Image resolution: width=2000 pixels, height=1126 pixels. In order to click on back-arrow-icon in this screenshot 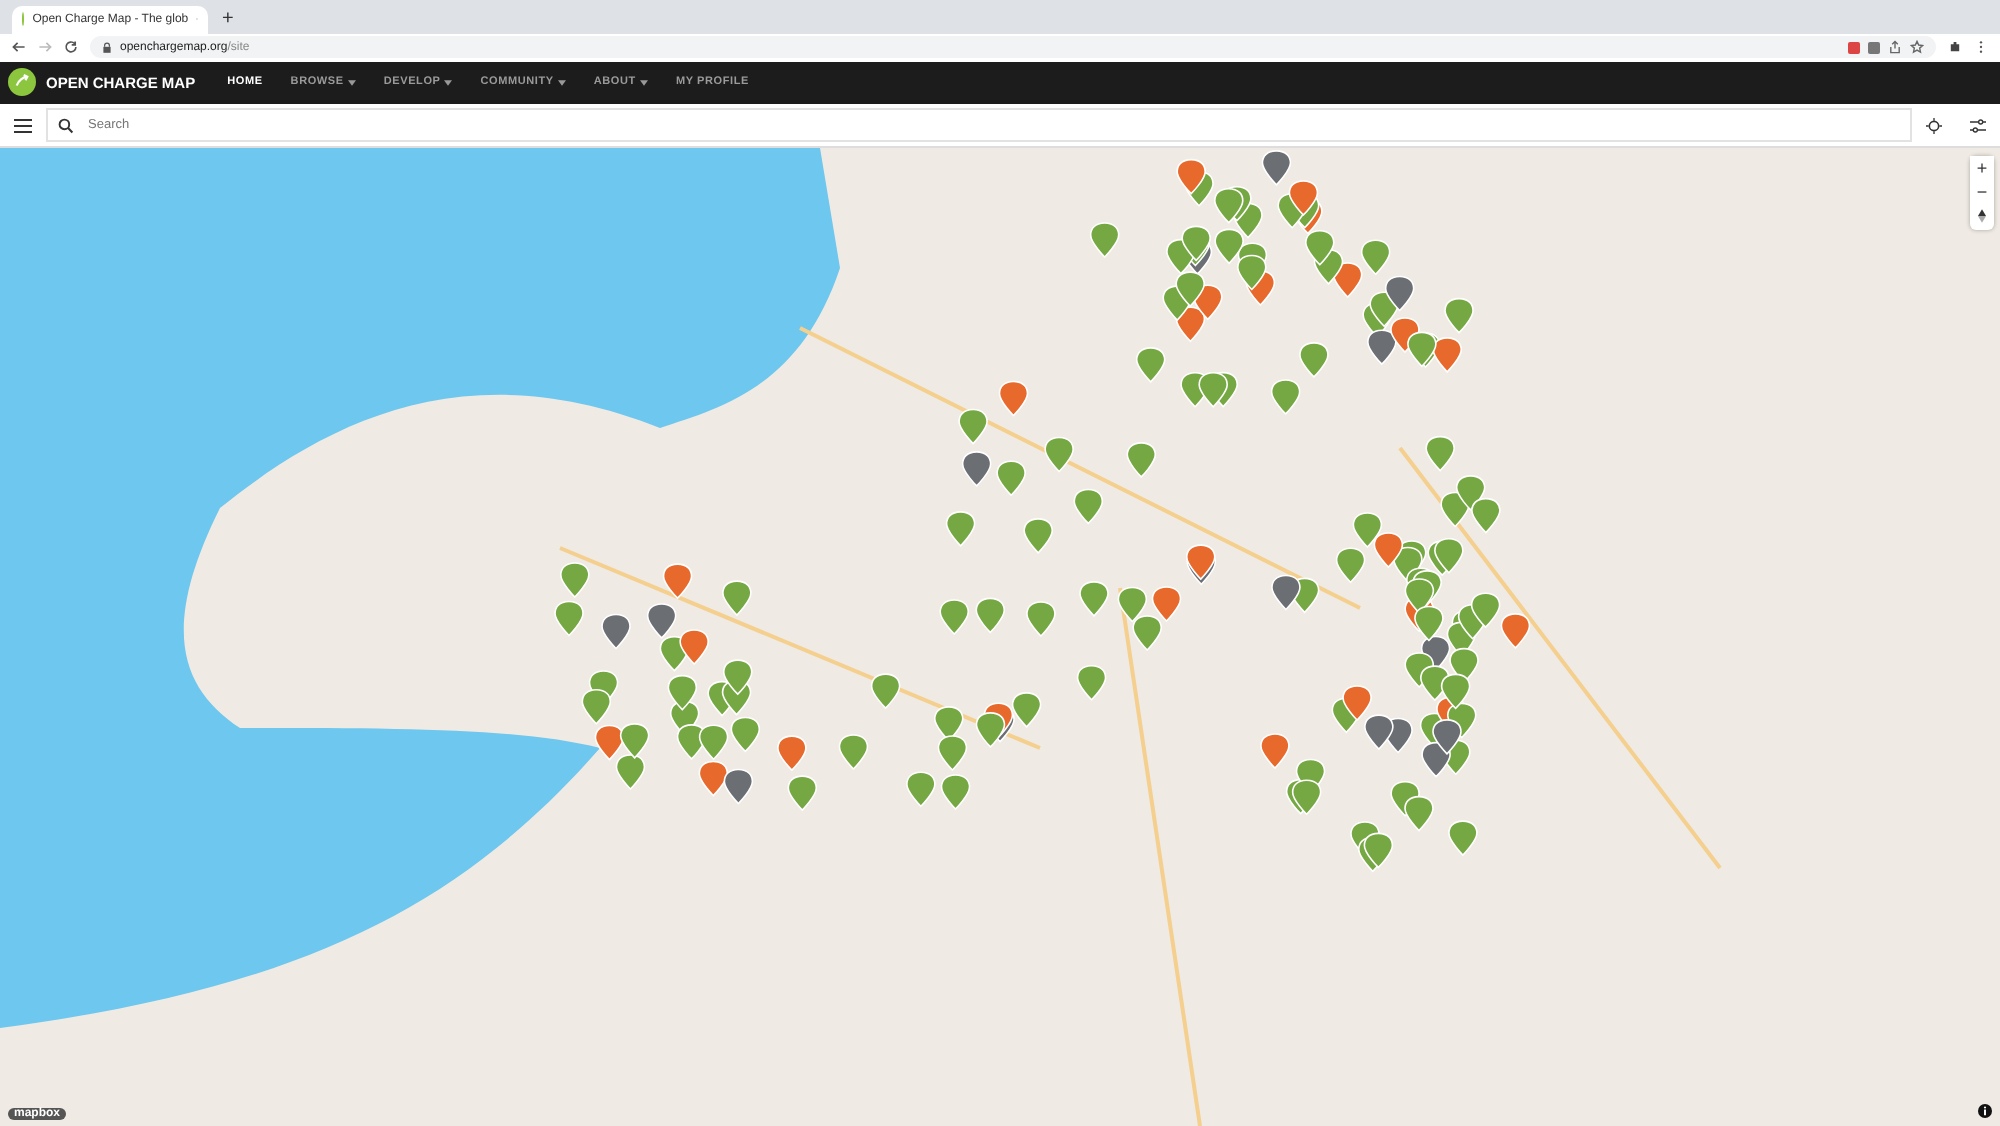, I will do `click(19, 47)`.